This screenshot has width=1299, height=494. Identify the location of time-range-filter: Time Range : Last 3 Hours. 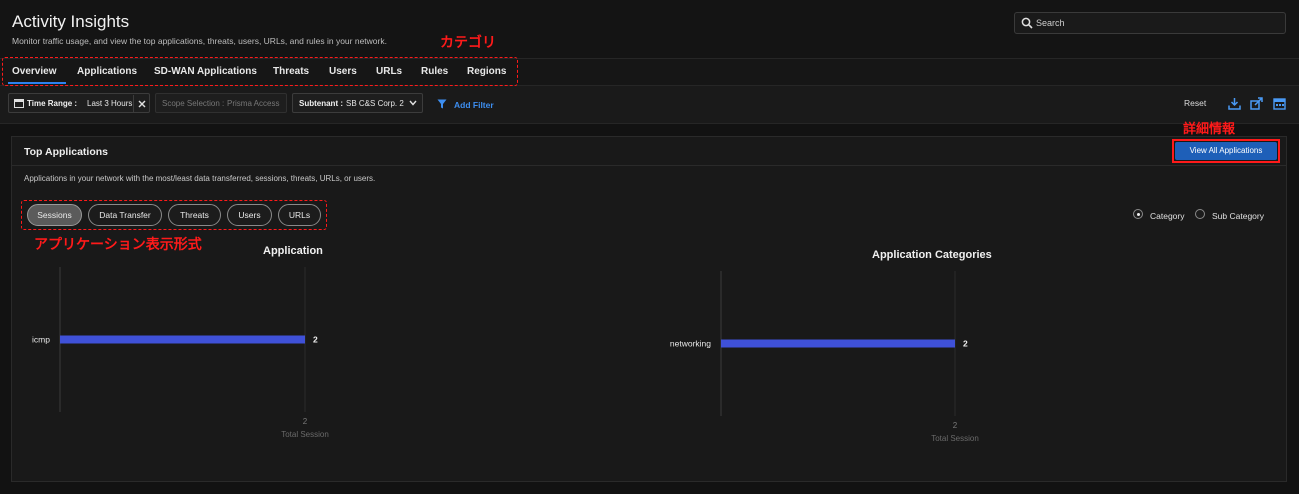
(79, 103).